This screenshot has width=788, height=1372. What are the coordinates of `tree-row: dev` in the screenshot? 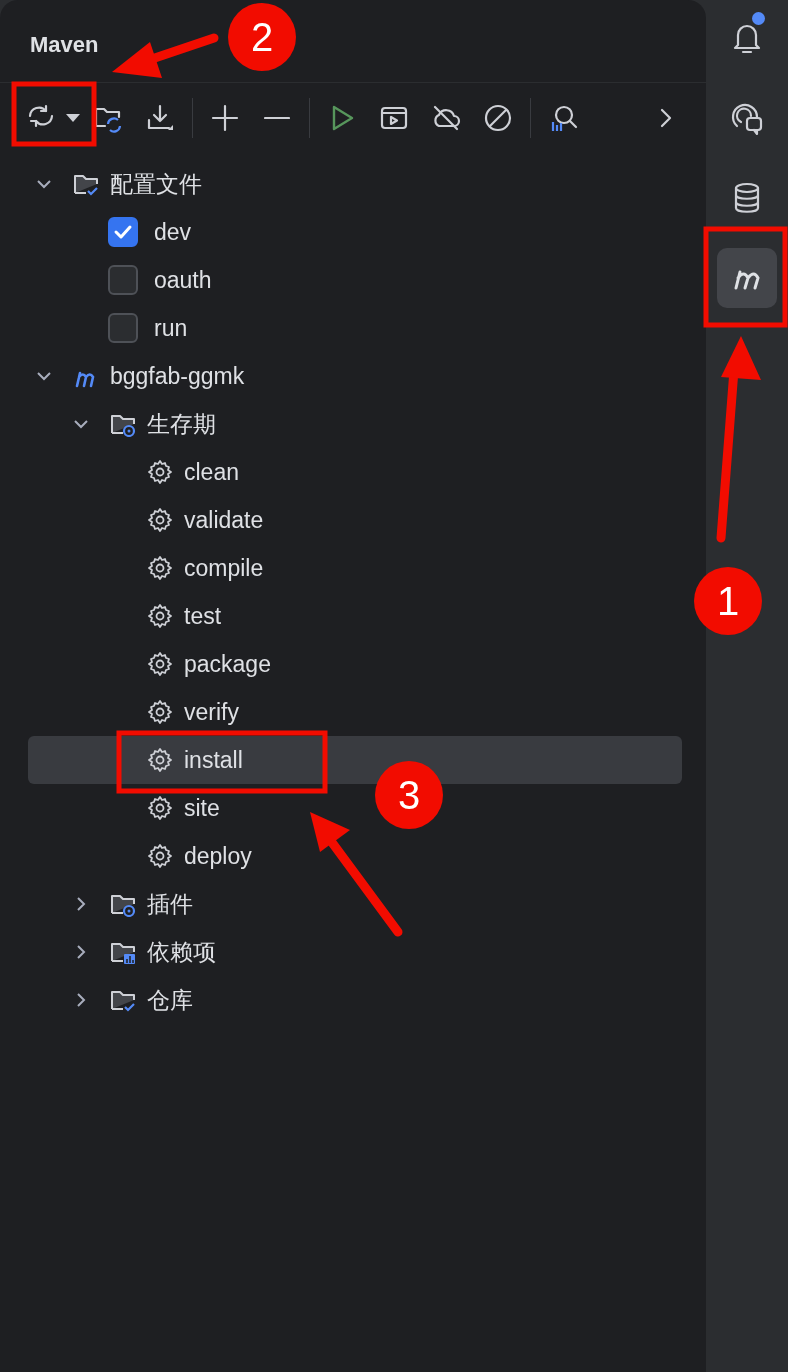 It's located at (114, 232).